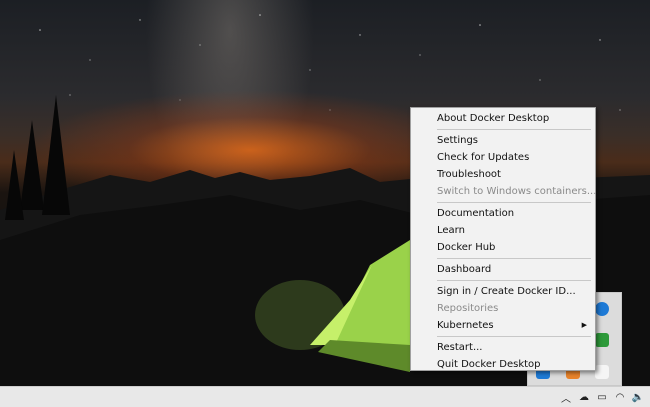 This screenshot has width=650, height=407. I want to click on show-hidden-icons-chevron-icon: ︿, so click(566, 397).